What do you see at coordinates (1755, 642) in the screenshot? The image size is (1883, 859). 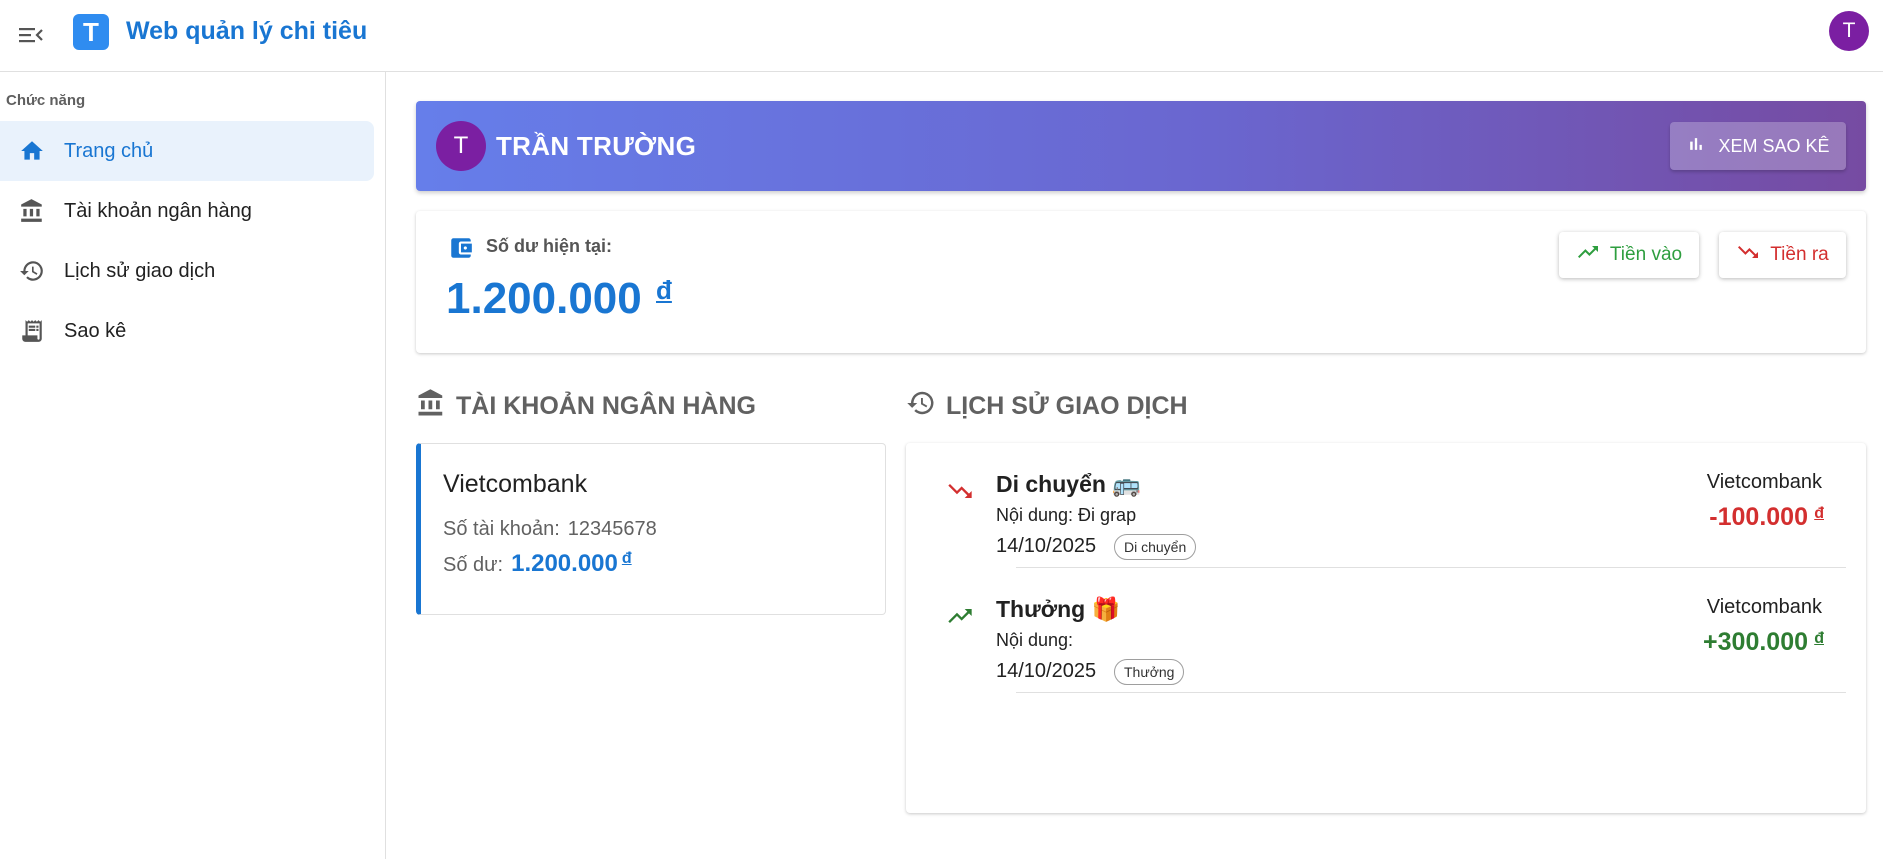 I see `transaction-amount: +300.000` at bounding box center [1755, 642].